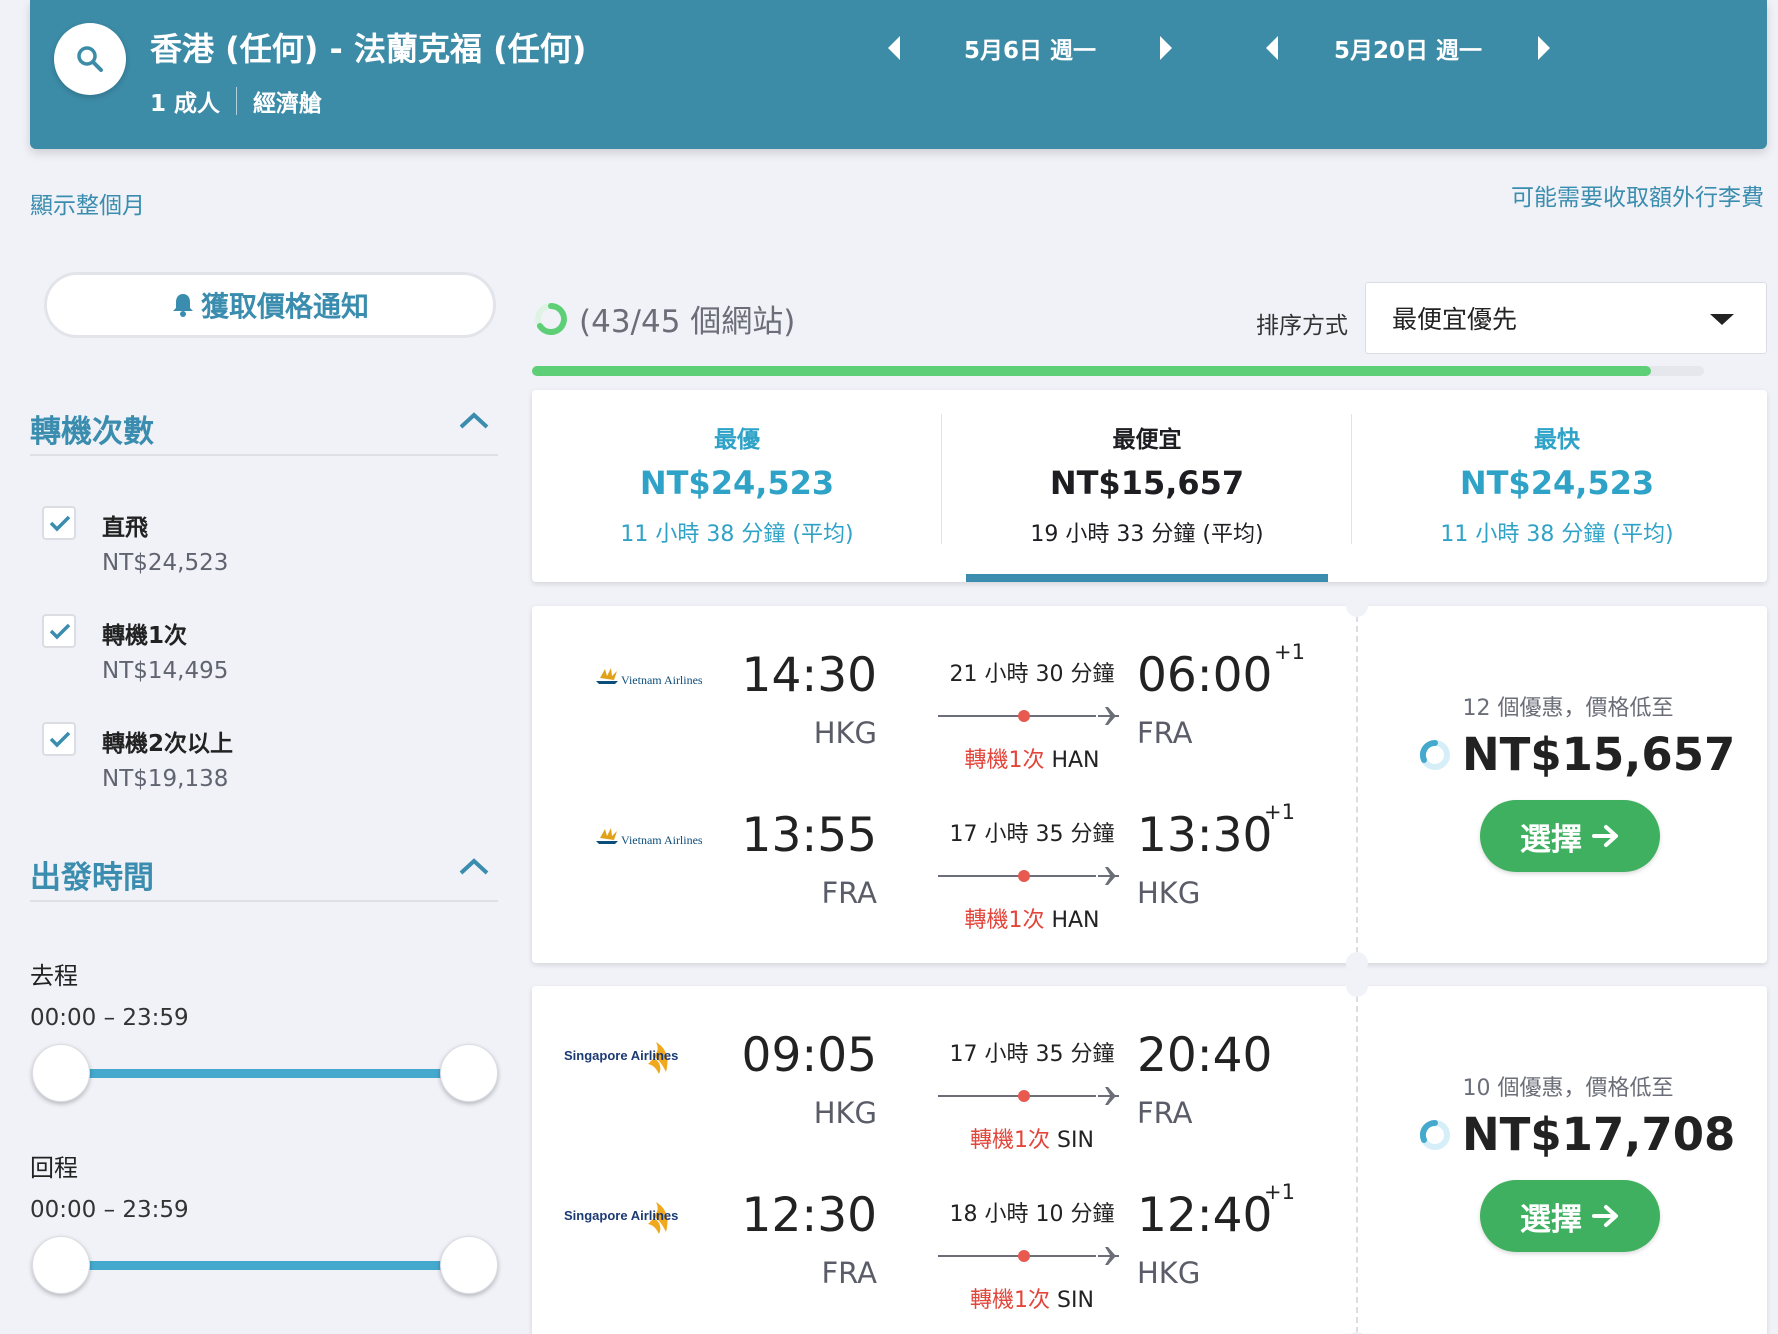 The width and height of the screenshot is (1778, 1334). I want to click on return-time-slider, so click(265, 1265).